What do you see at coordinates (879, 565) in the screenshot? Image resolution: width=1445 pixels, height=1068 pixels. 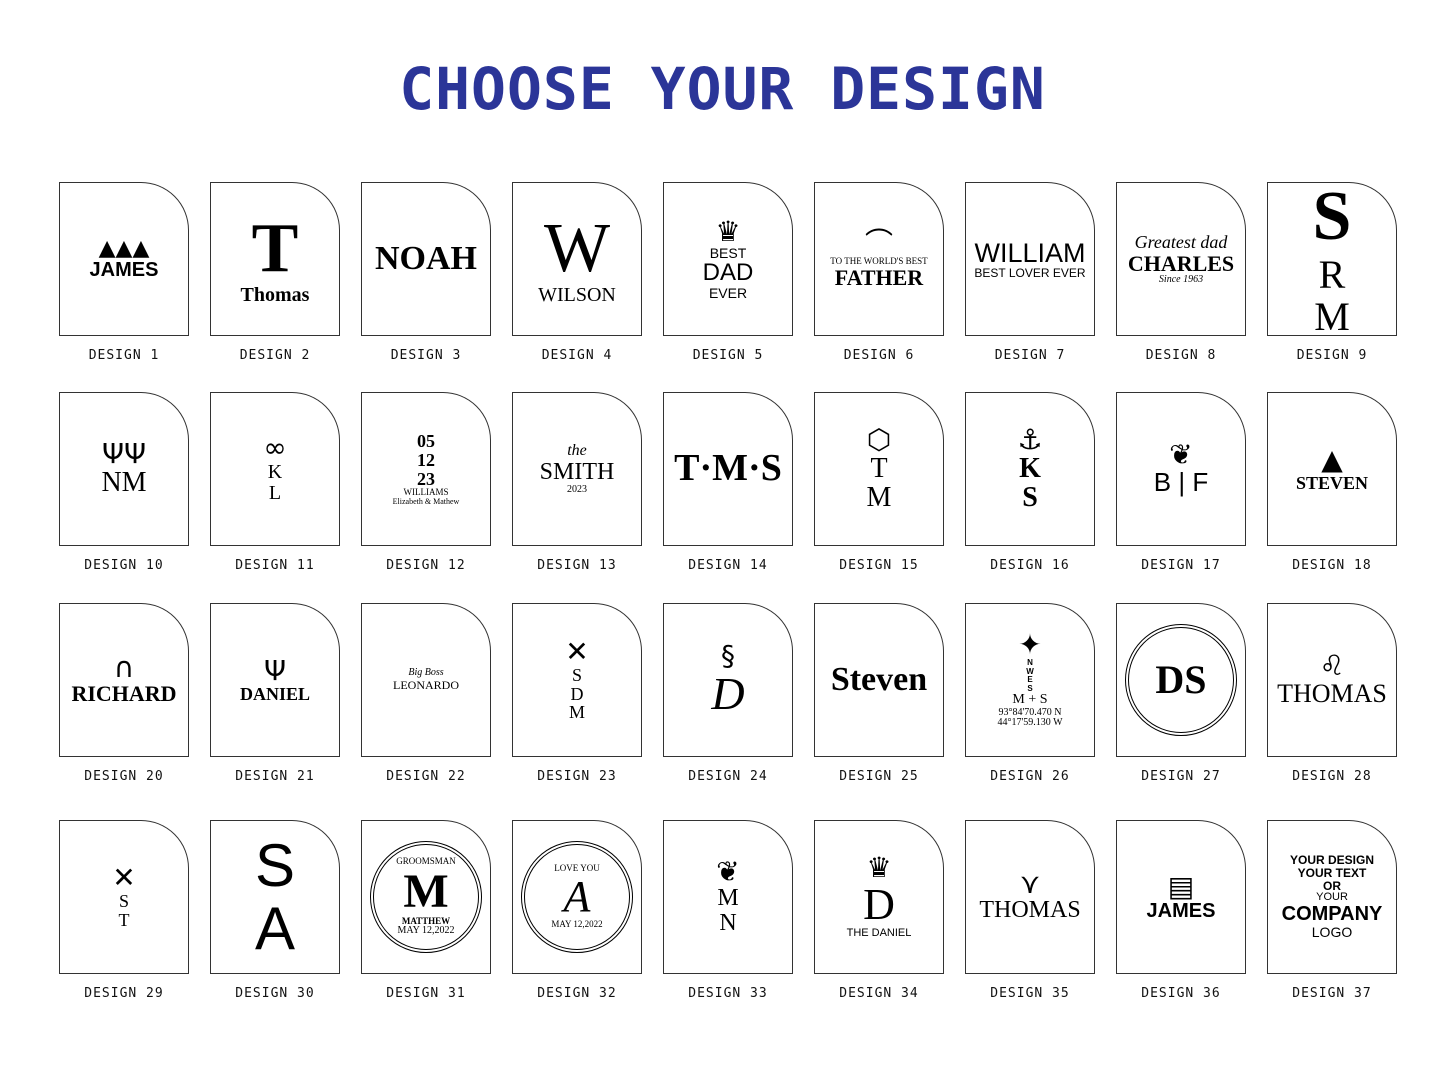 I see `design-label: DESIGN 15` at bounding box center [879, 565].